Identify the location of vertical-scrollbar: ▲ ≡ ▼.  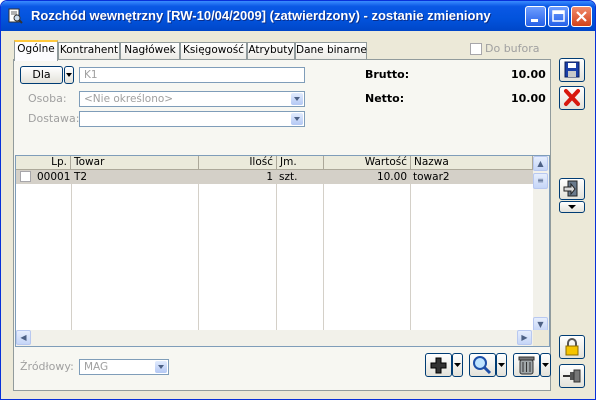
(541, 244).